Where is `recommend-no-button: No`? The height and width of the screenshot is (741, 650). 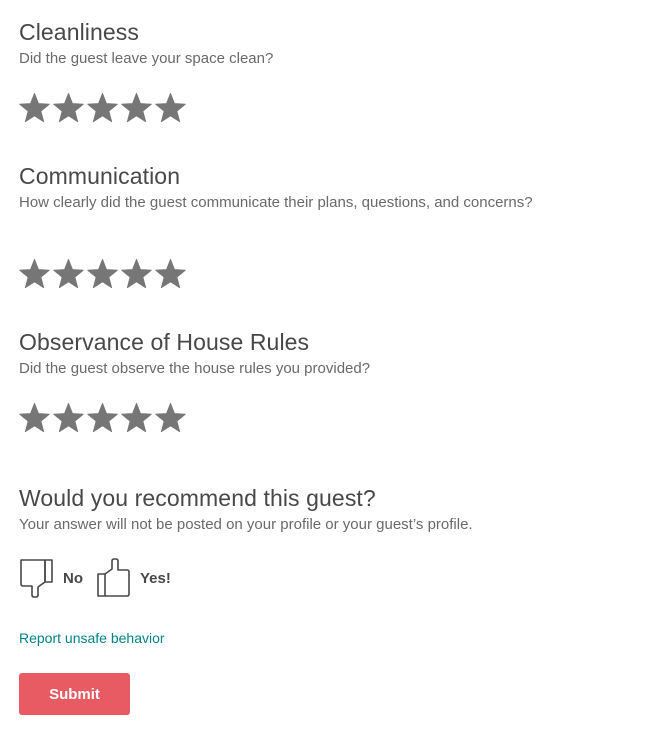
recommend-no-button: No is located at coordinates (51, 578).